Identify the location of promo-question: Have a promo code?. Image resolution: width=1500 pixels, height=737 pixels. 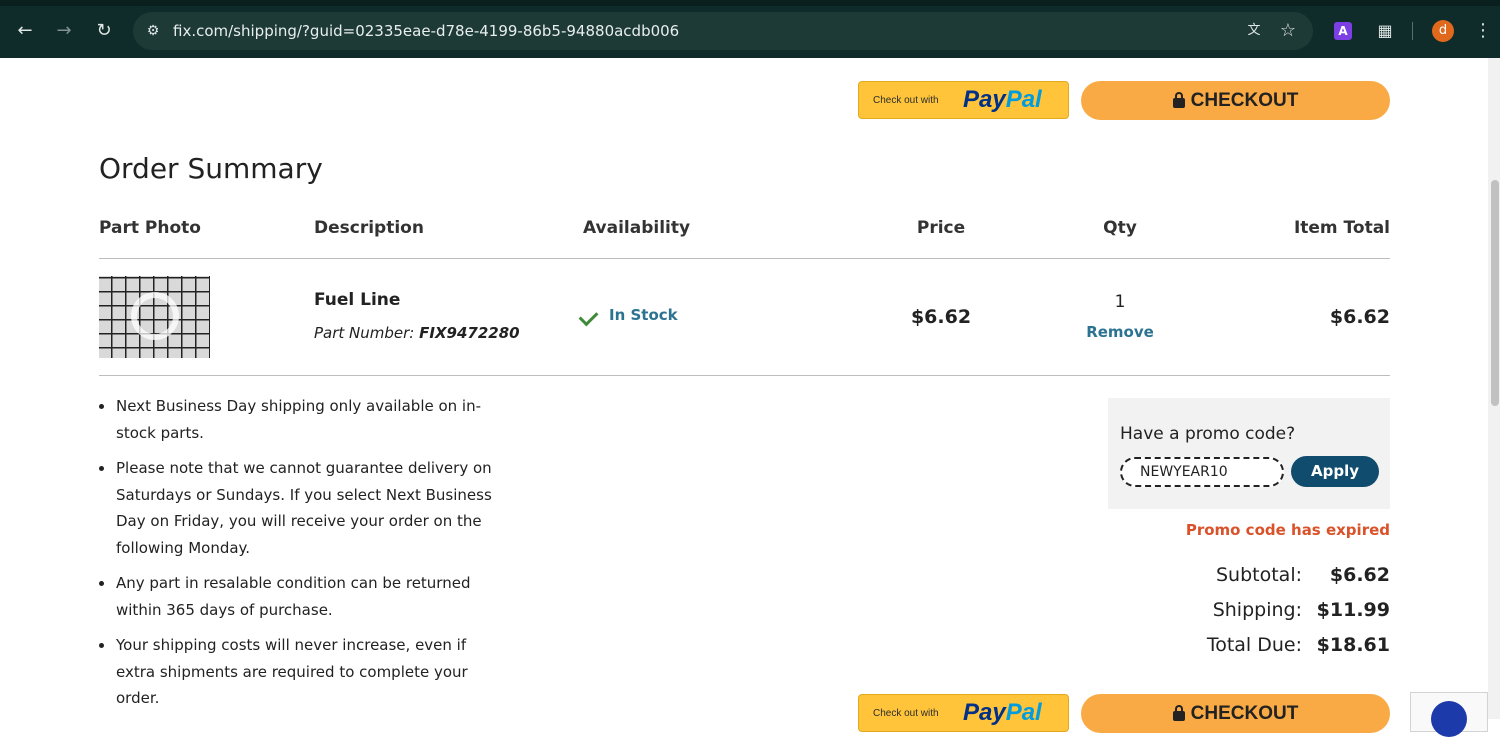
(1208, 434).